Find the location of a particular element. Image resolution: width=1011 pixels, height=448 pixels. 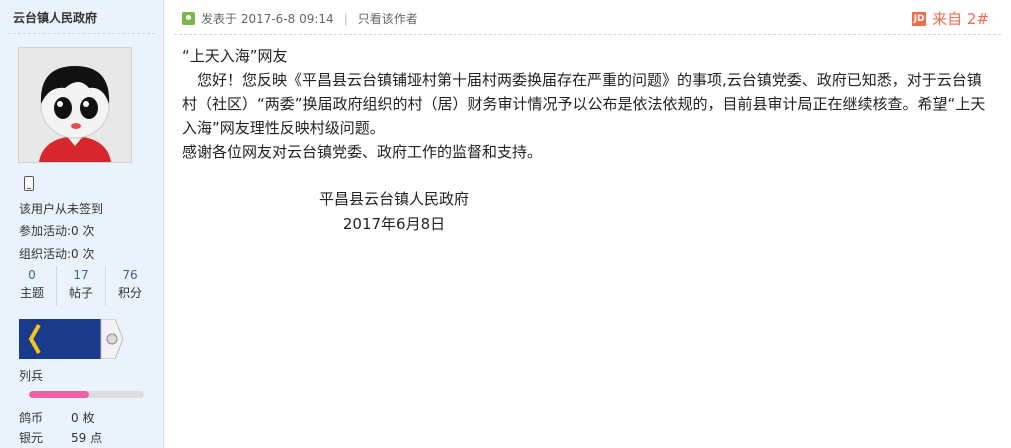

count-posts: 17 帖子 is located at coordinates (80, 286).